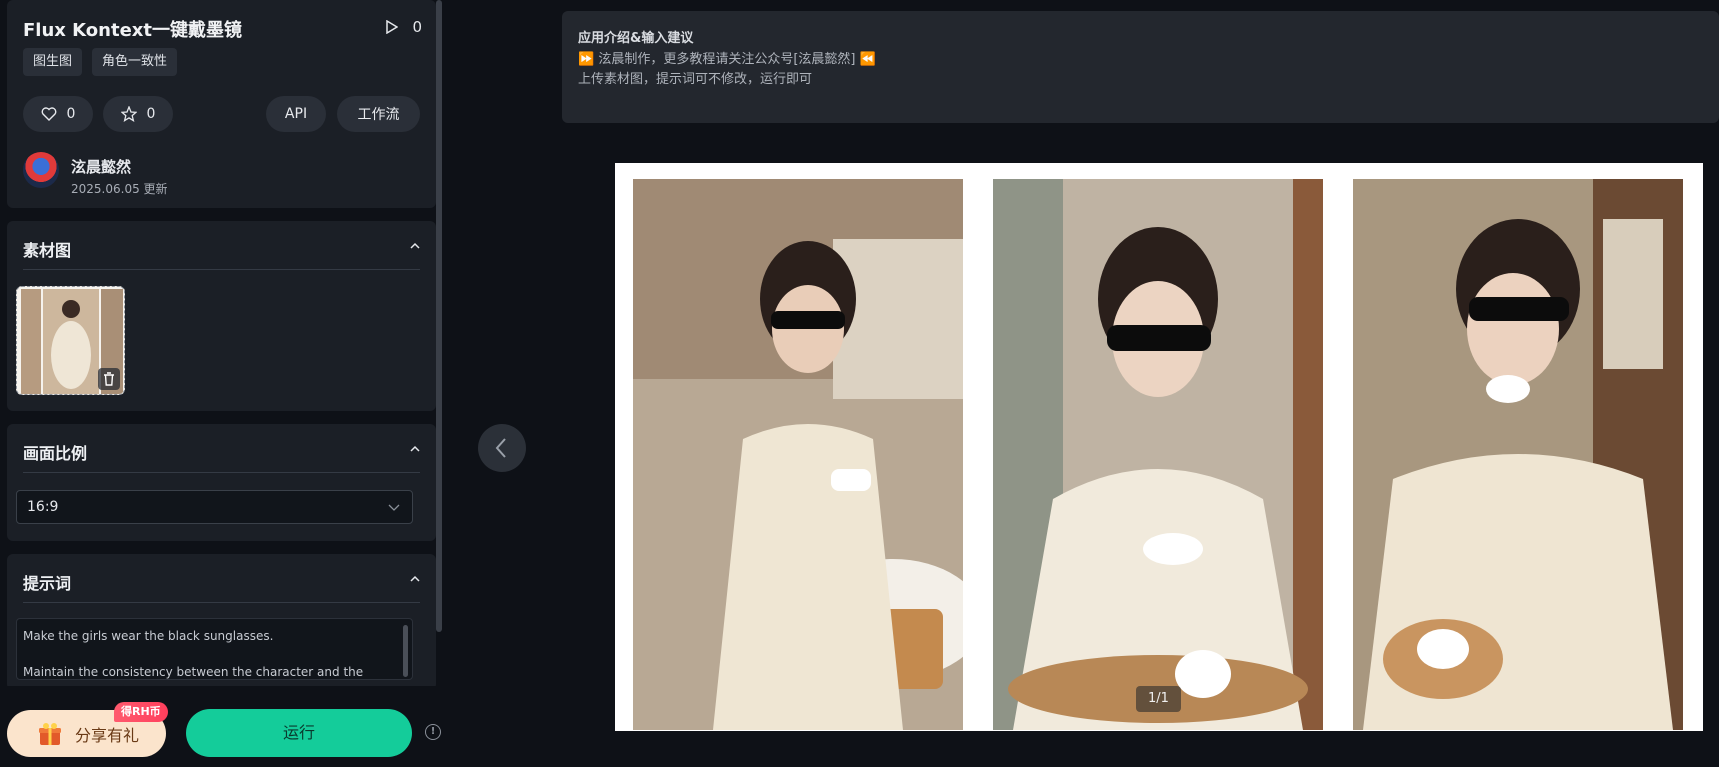 This screenshot has height=767, width=1719. What do you see at coordinates (55, 453) in the screenshot?
I see `ratio-title: 画面比例` at bounding box center [55, 453].